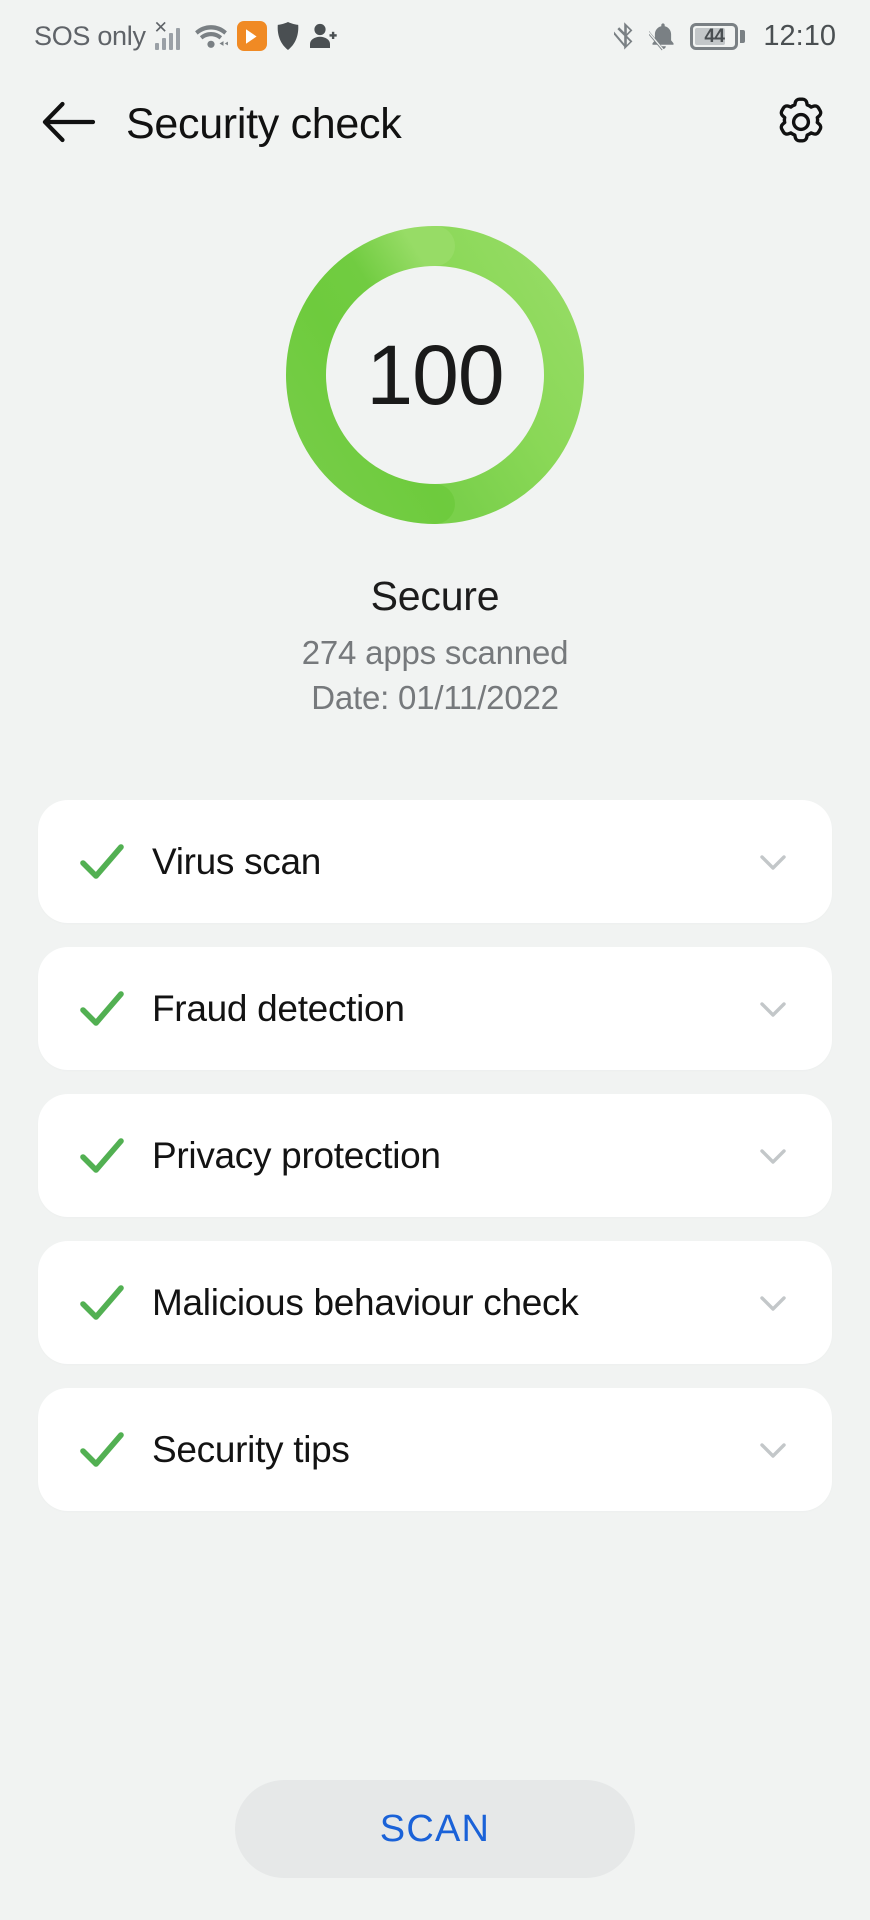  I want to click on check-item-label: Virus scan, so click(237, 861).